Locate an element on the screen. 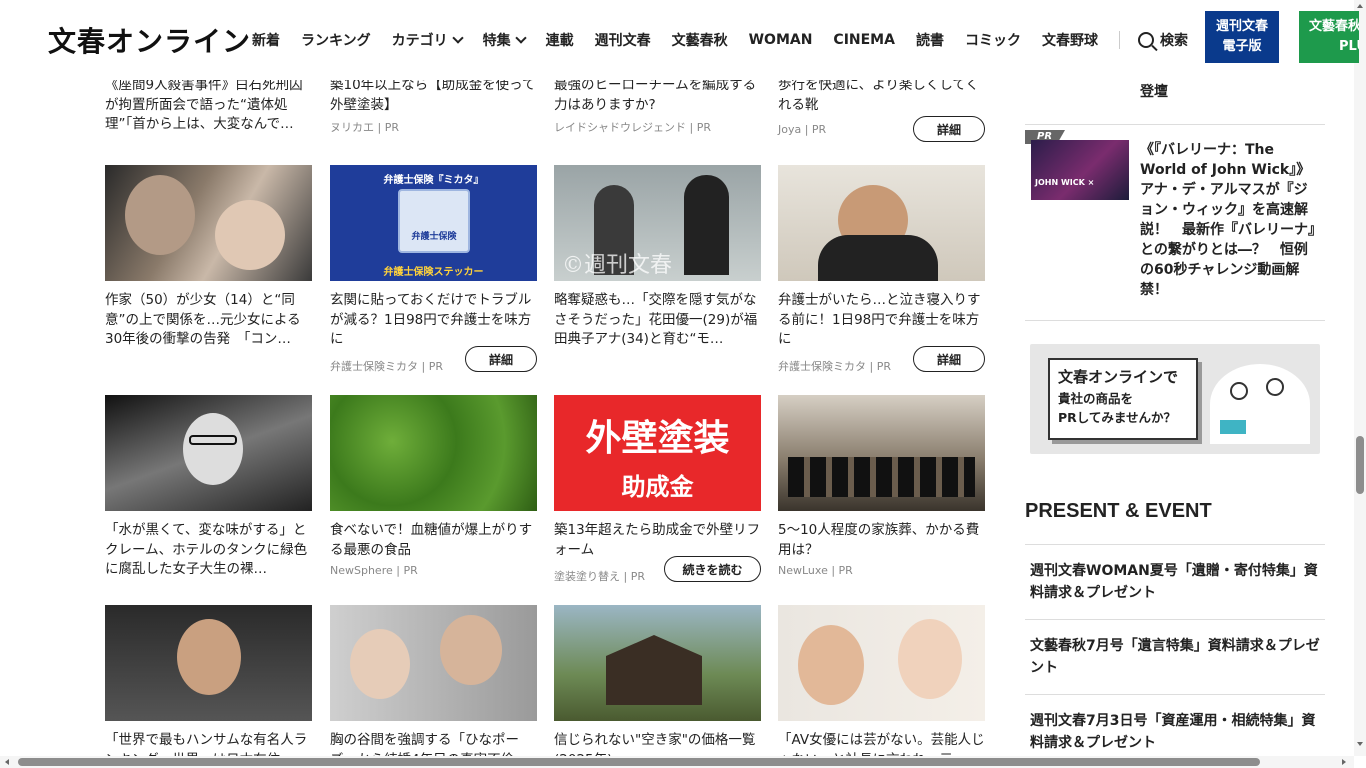 Image resolution: width=1366 pixels, height=768 pixels. nav-label: 新着 is located at coordinates (266, 41).